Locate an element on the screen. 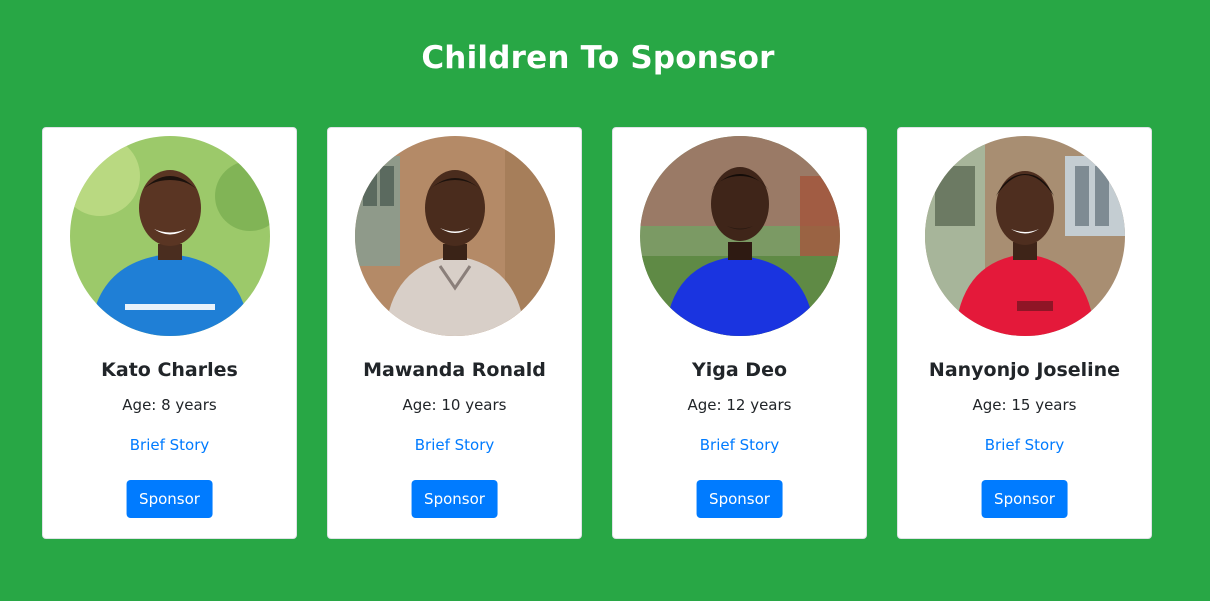 This screenshot has height=601, width=1210. child-age: Age: 12 years is located at coordinates (739, 405).